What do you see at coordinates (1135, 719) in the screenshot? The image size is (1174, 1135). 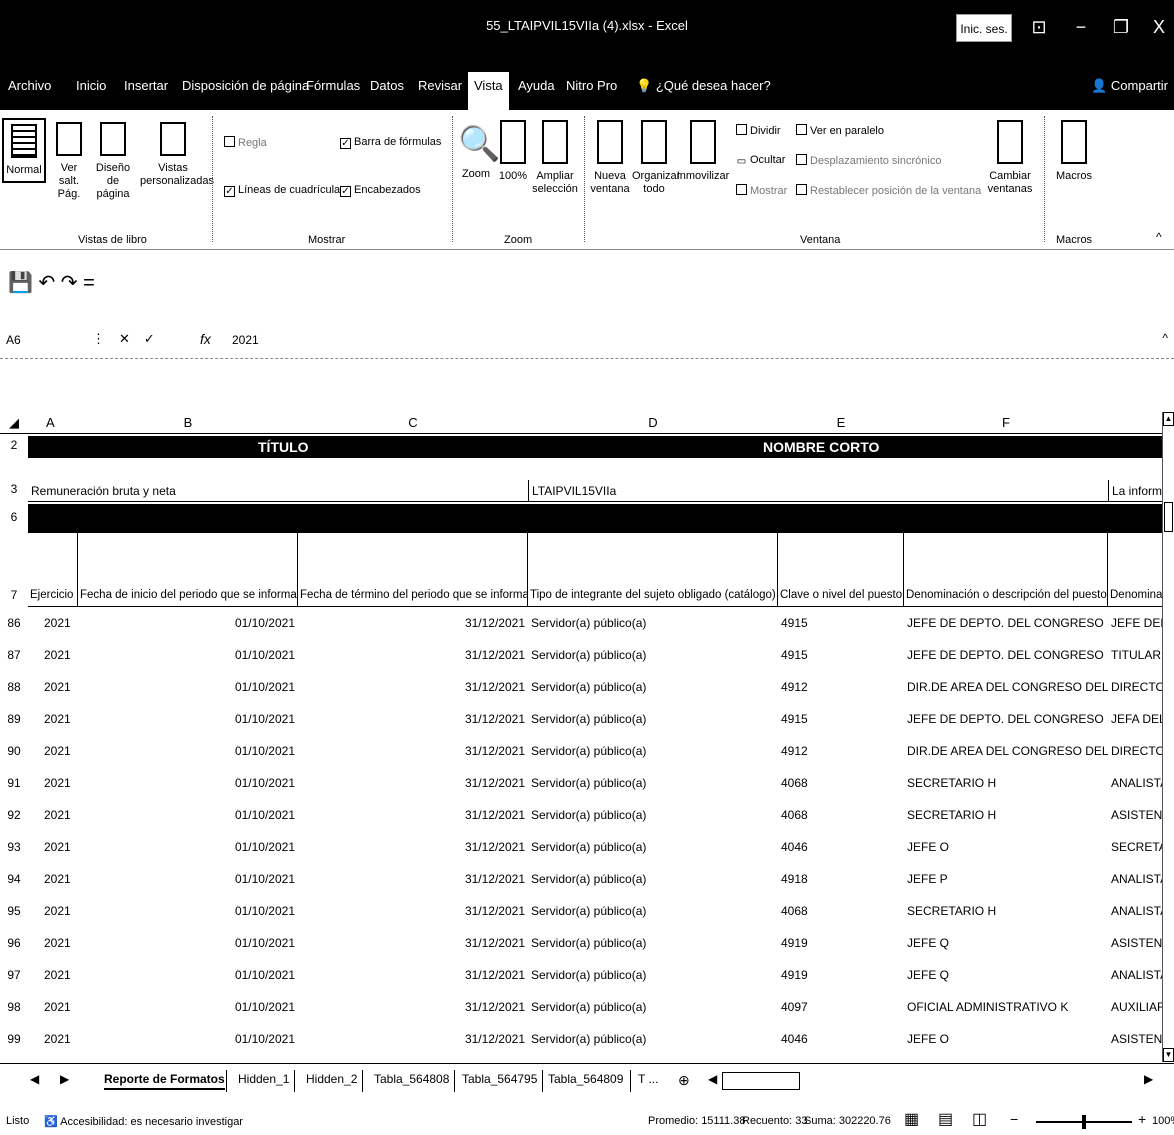 I see `cell-denominacion-cargo: JEFA DEL` at bounding box center [1135, 719].